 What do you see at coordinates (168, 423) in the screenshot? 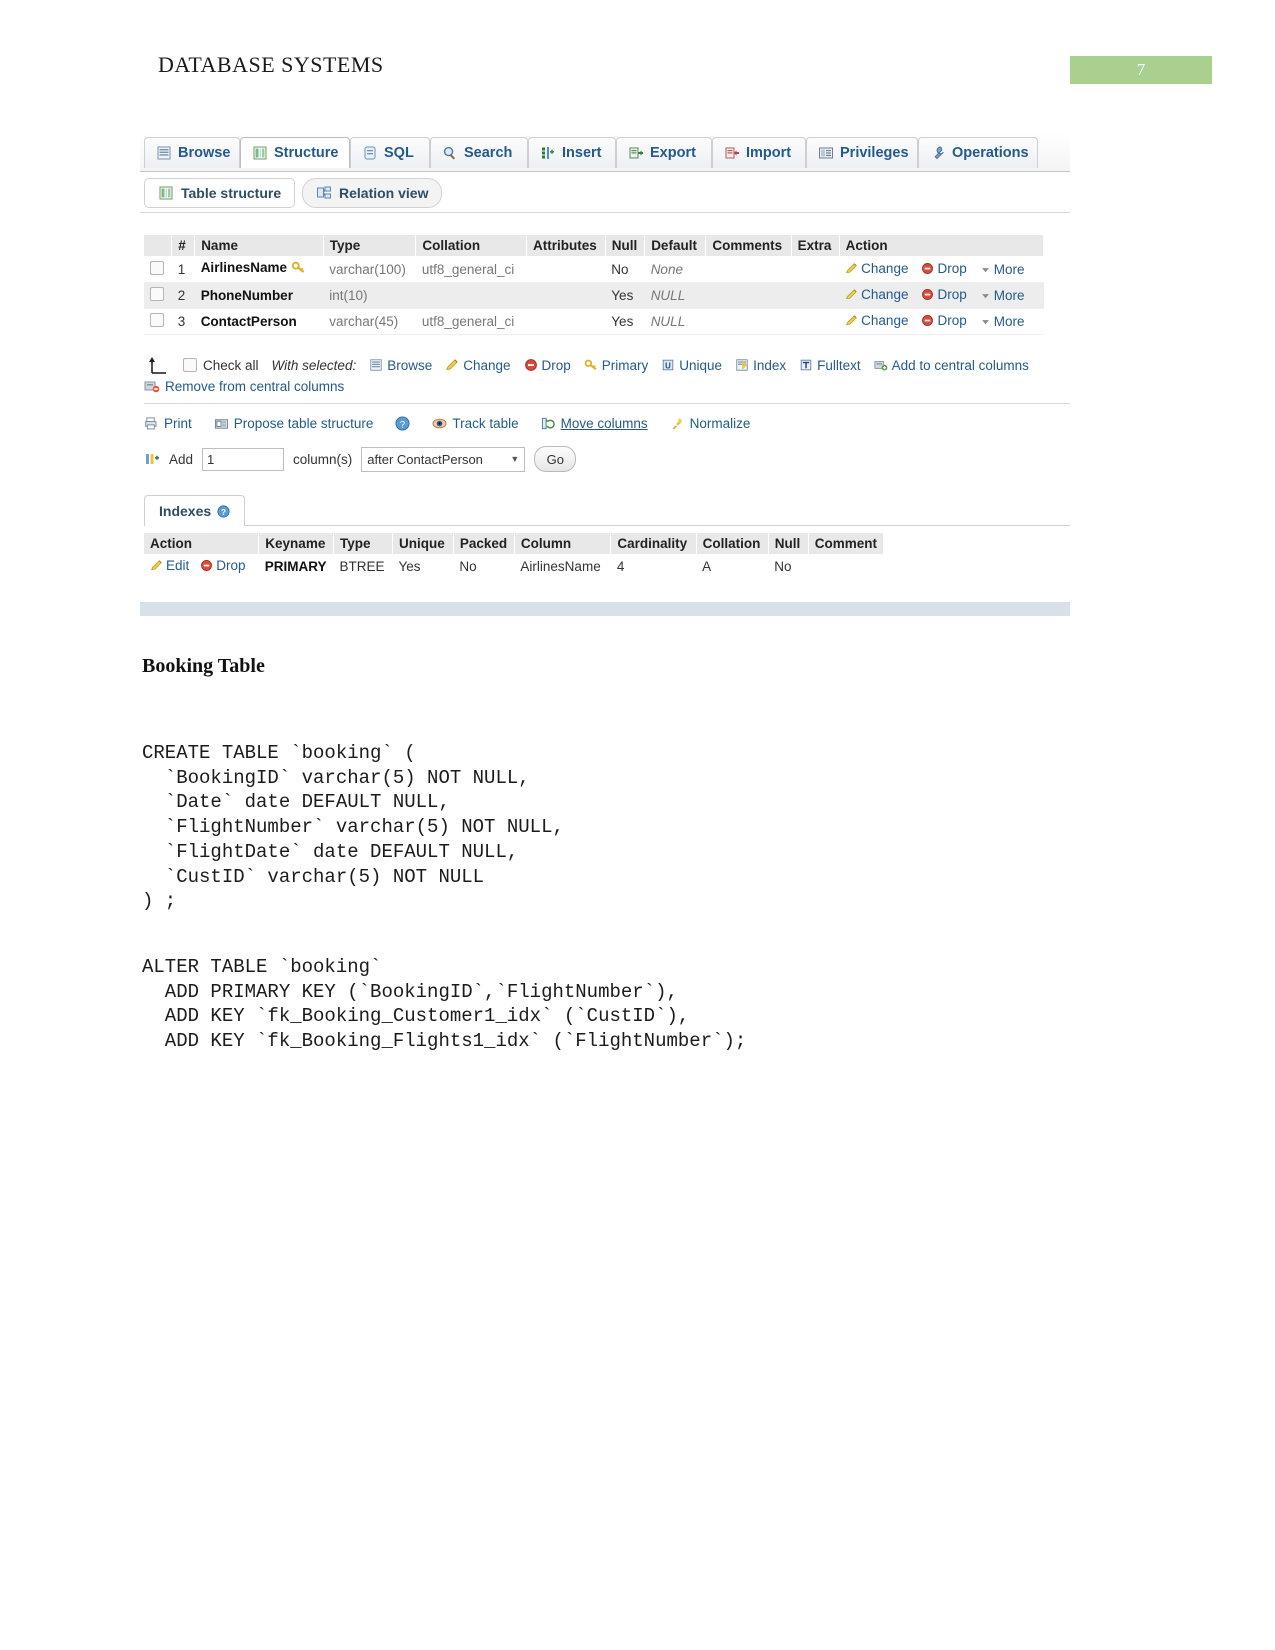
I see `tool-print: Print` at bounding box center [168, 423].